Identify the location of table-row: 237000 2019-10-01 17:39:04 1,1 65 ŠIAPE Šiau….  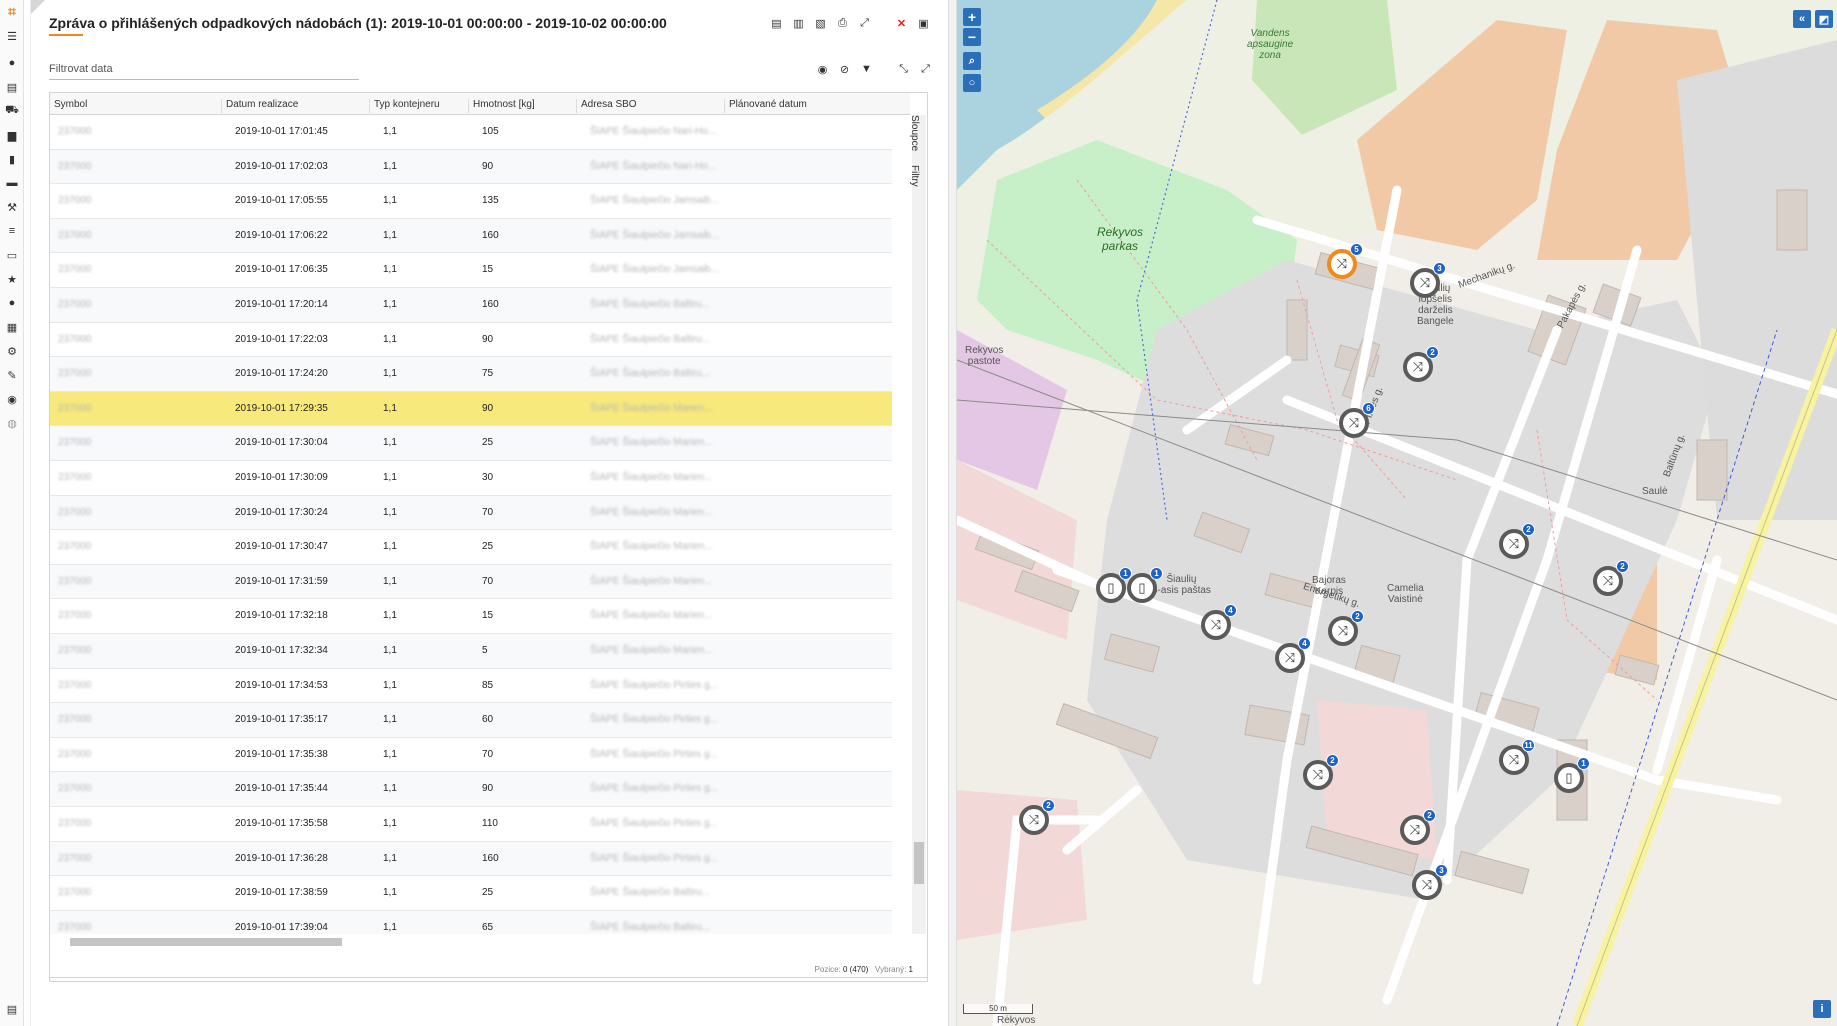
(471, 922).